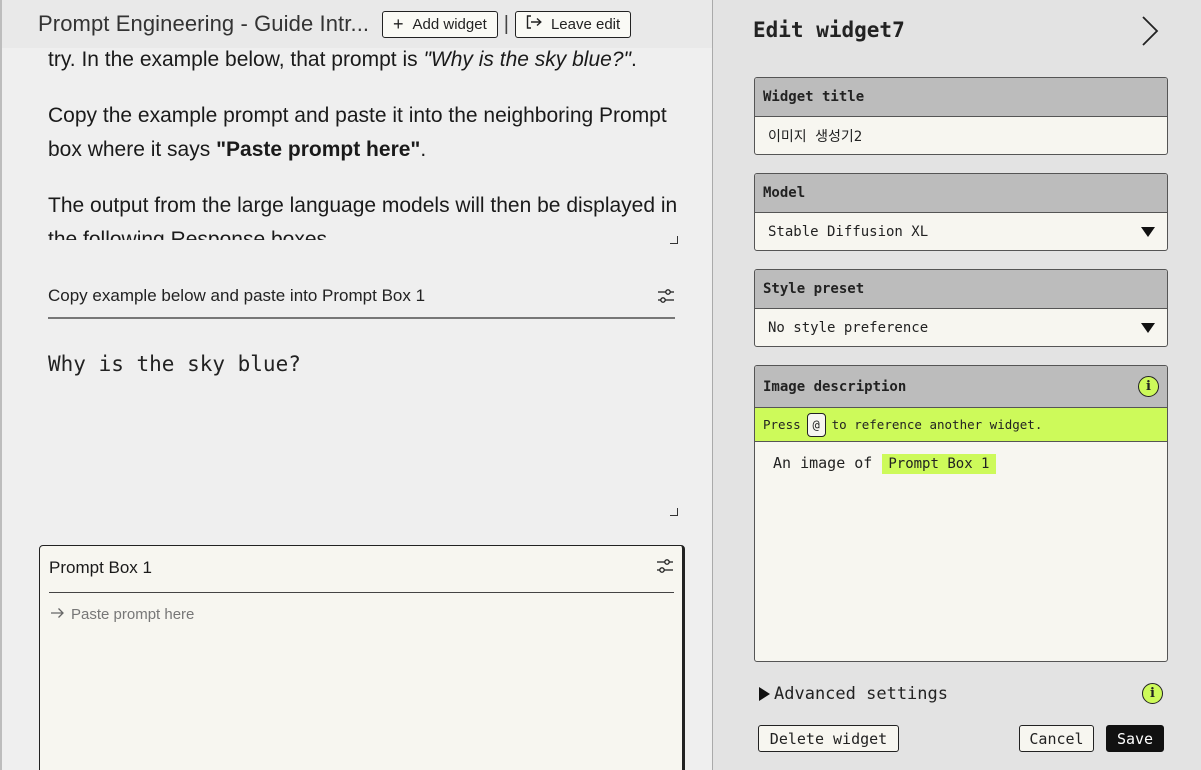 Image resolution: width=1201 pixels, height=770 pixels. I want to click on leave-edit-label: Leave edit, so click(585, 24).